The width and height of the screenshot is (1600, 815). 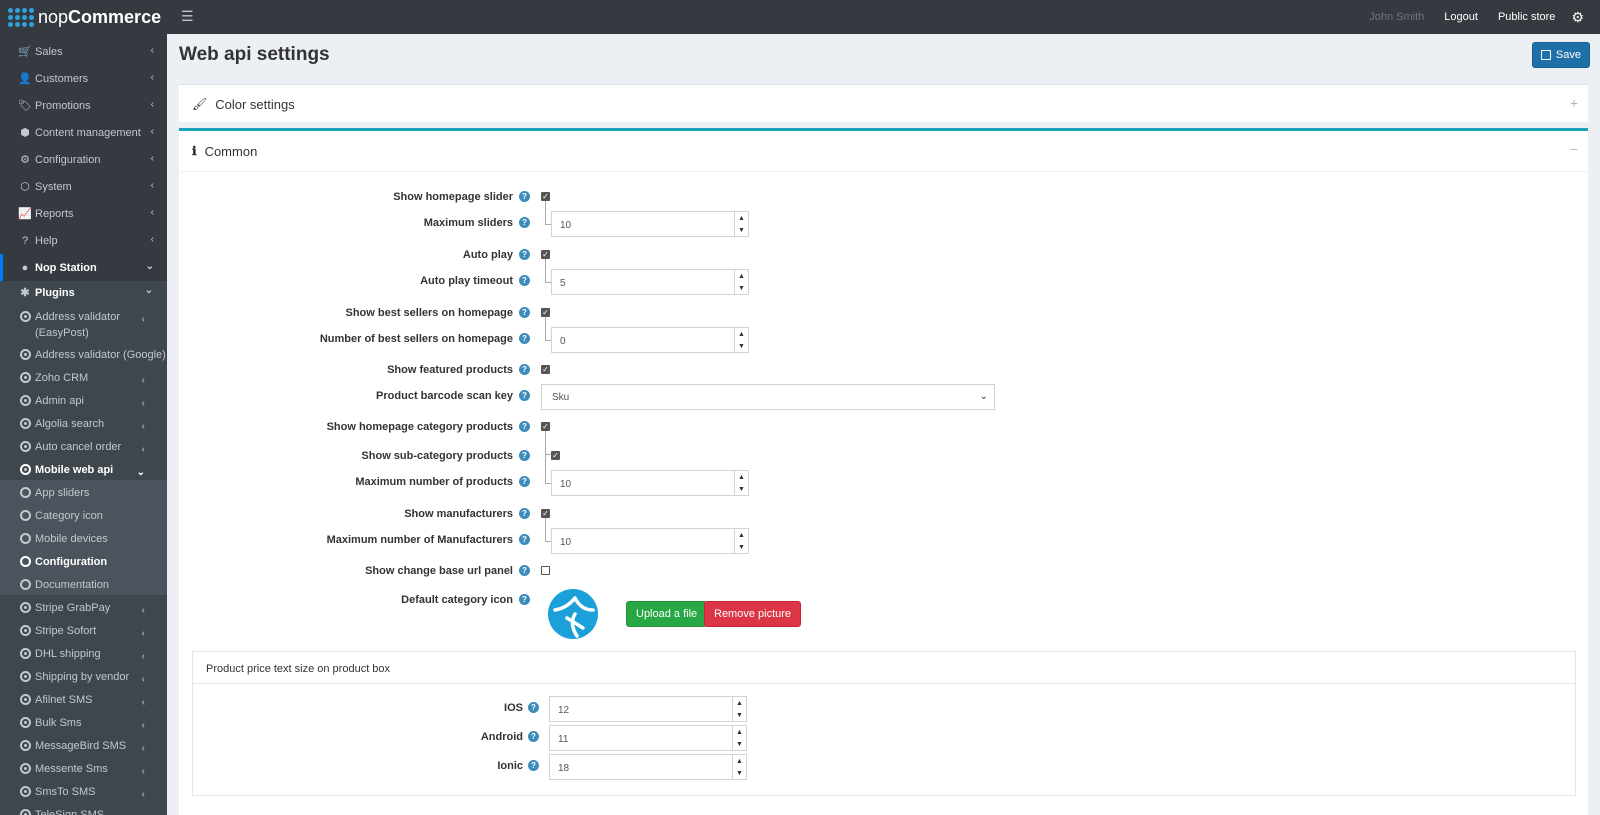 What do you see at coordinates (1461, 17) in the screenshot?
I see `logout-link: Logout` at bounding box center [1461, 17].